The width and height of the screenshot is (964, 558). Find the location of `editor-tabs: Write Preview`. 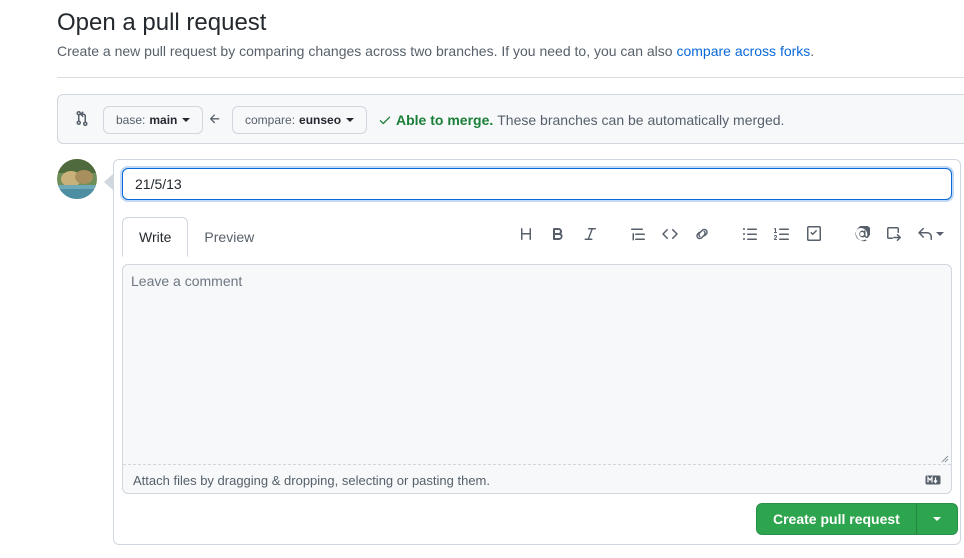

editor-tabs: Write Preview is located at coordinates (196, 237).